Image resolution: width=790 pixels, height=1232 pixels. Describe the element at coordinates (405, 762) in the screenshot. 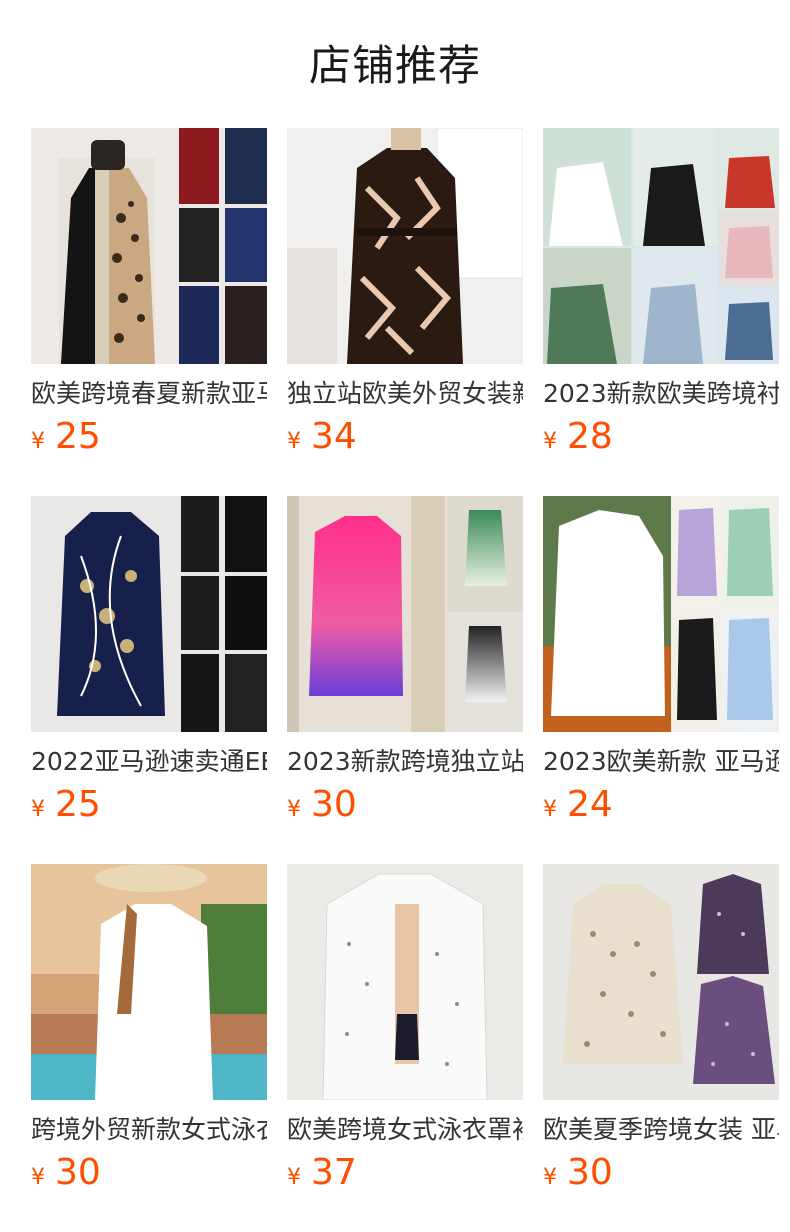

I see `product-title: 2023新款跨境独立站女装` at that location.